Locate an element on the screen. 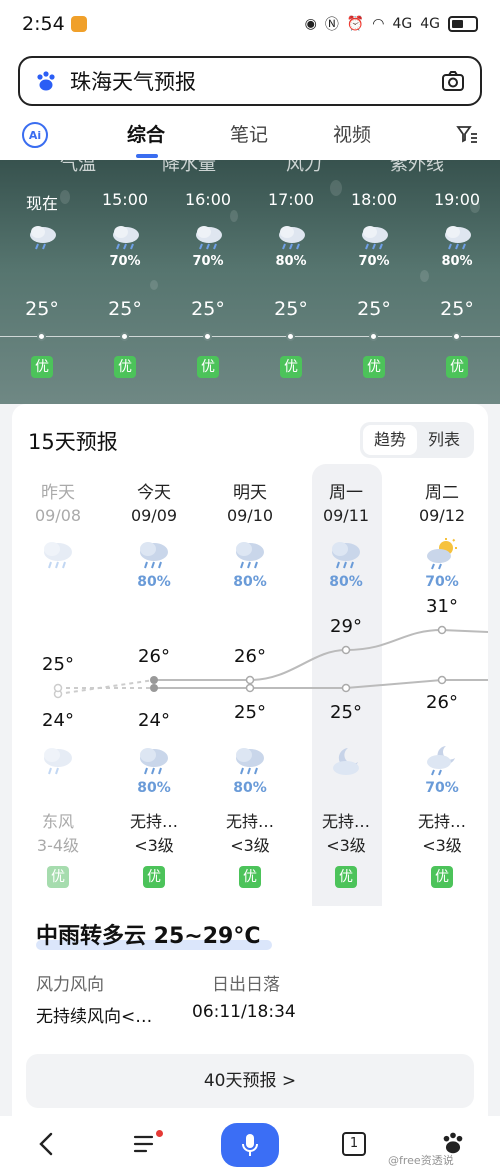 This screenshot has height=1174, width=500. day-name: 昨天 is located at coordinates (58, 493).